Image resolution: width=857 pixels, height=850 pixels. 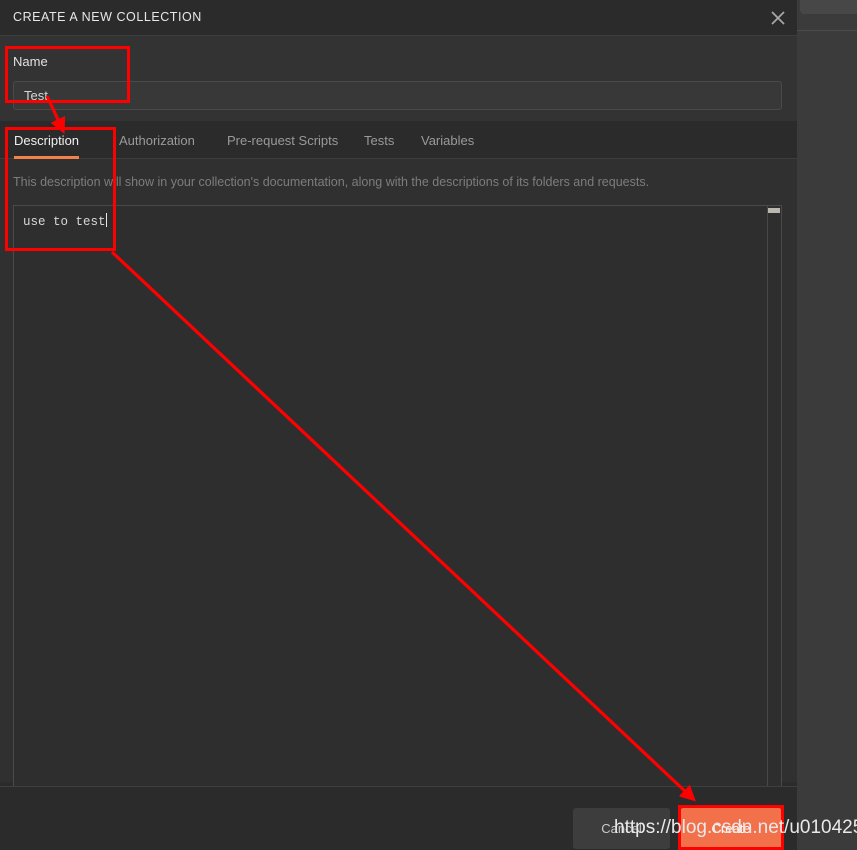 What do you see at coordinates (398, 78) in the screenshot?
I see `name-section: Name` at bounding box center [398, 78].